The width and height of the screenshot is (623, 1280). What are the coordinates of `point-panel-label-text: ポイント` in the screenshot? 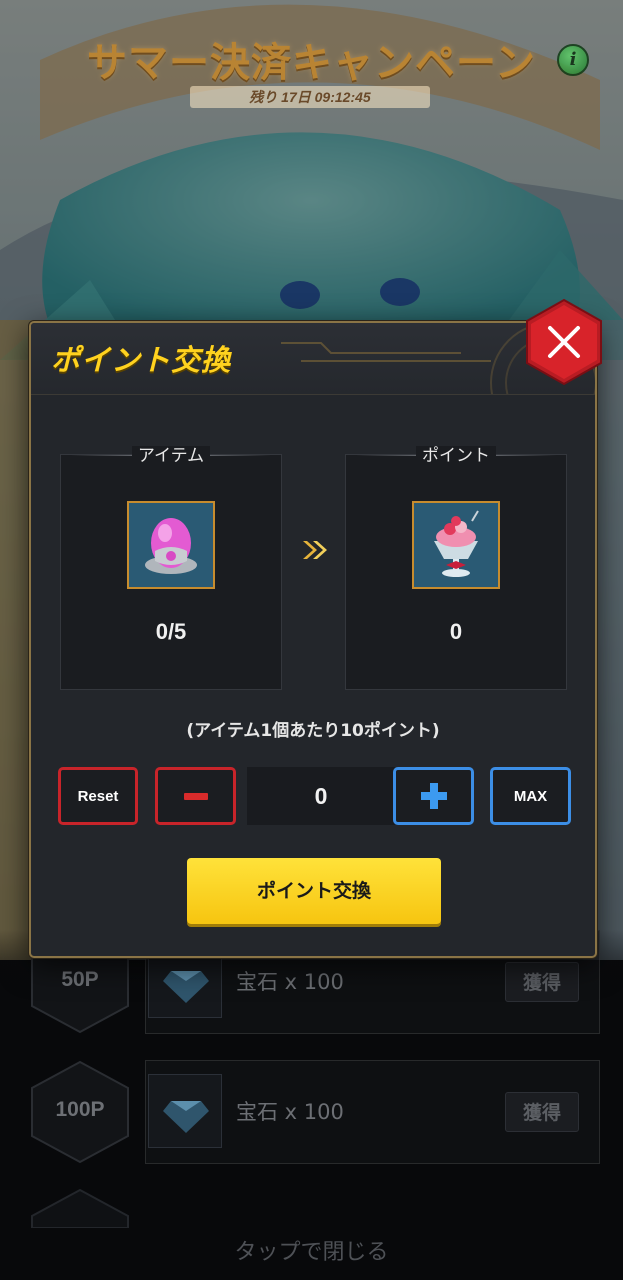 It's located at (456, 456).